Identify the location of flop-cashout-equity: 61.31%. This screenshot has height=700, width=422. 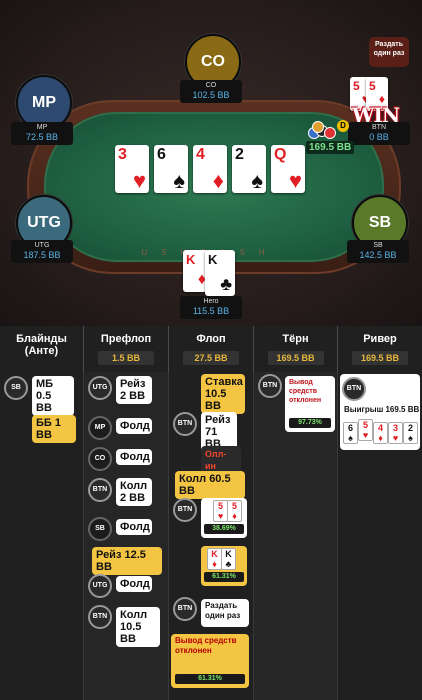
(210, 679).